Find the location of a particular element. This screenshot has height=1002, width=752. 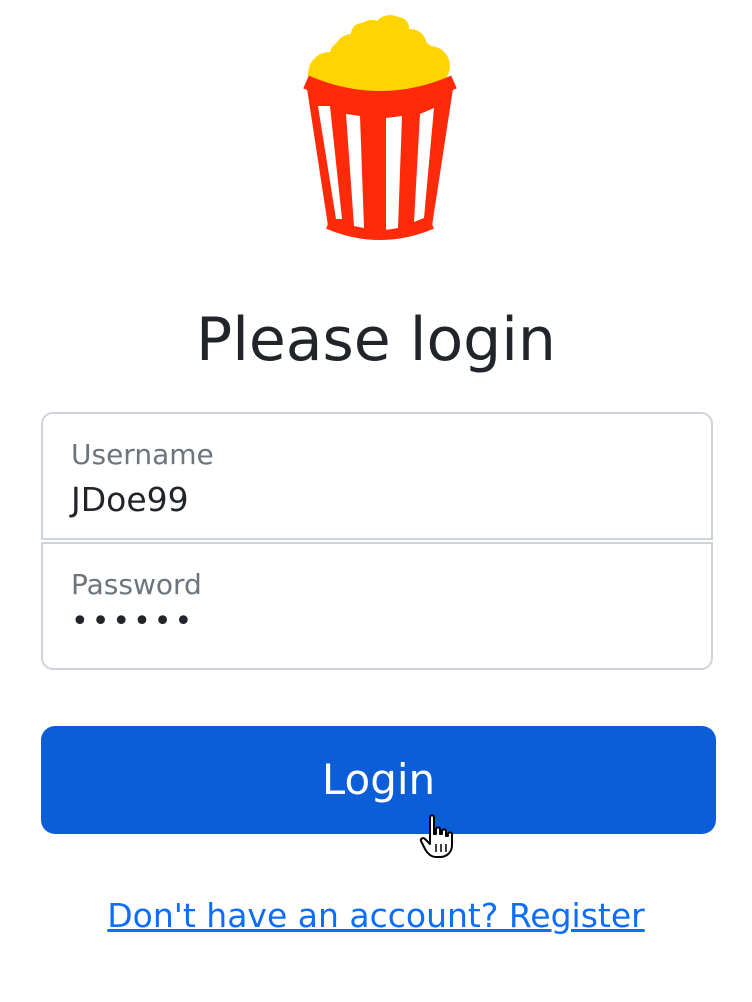

username-field: Username JDoe99 is located at coordinates (377, 476).